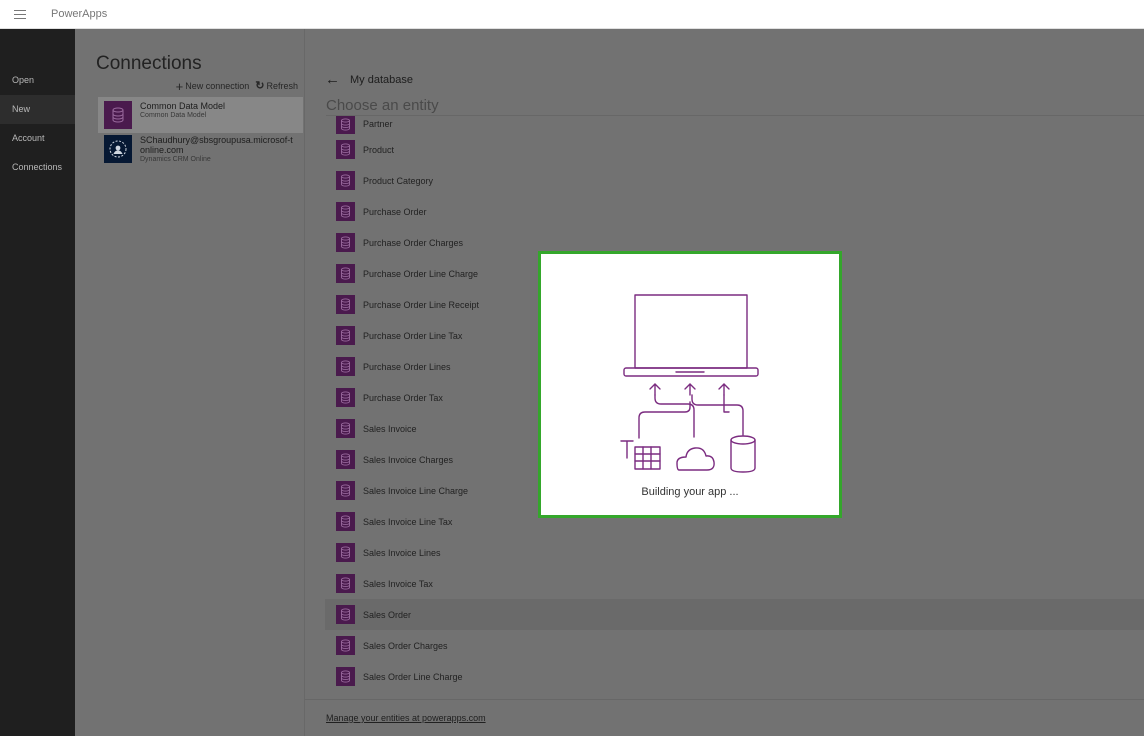  Describe the element at coordinates (398, 180) in the screenshot. I see `entity-label: Product Category` at that location.